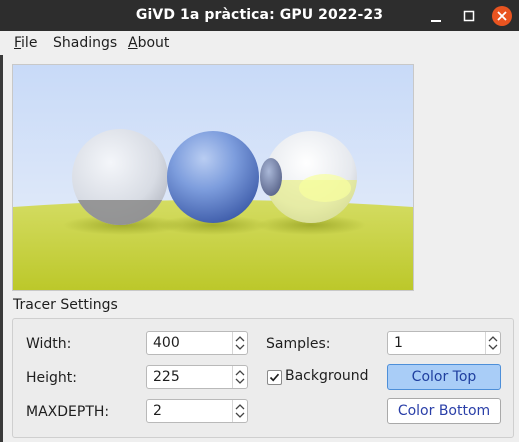 This screenshot has height=442, width=519. I want to click on height-spin-arrows, so click(239, 377).